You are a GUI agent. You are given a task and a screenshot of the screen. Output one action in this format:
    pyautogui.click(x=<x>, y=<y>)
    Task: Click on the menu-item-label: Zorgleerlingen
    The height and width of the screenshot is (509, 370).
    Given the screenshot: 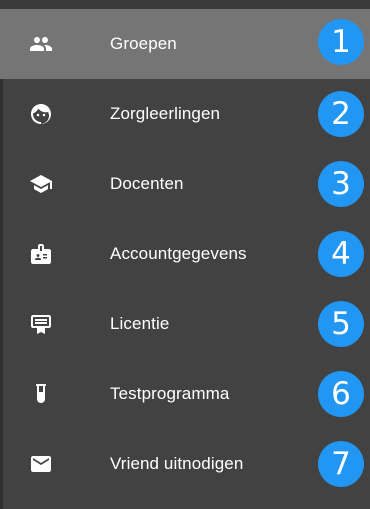 What is the action you would take?
    pyautogui.click(x=165, y=113)
    